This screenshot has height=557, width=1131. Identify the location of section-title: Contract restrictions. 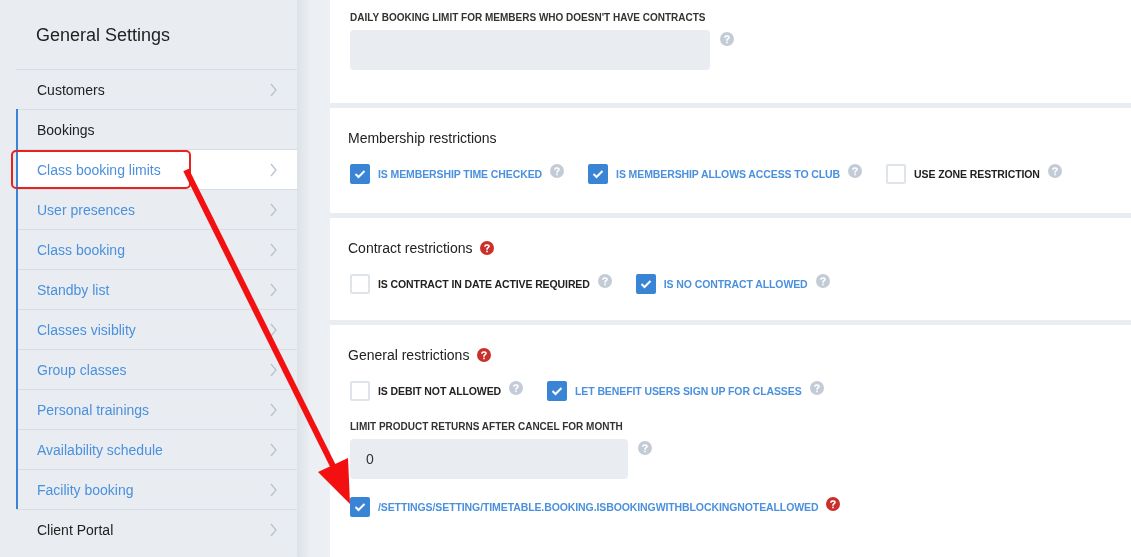
(410, 248).